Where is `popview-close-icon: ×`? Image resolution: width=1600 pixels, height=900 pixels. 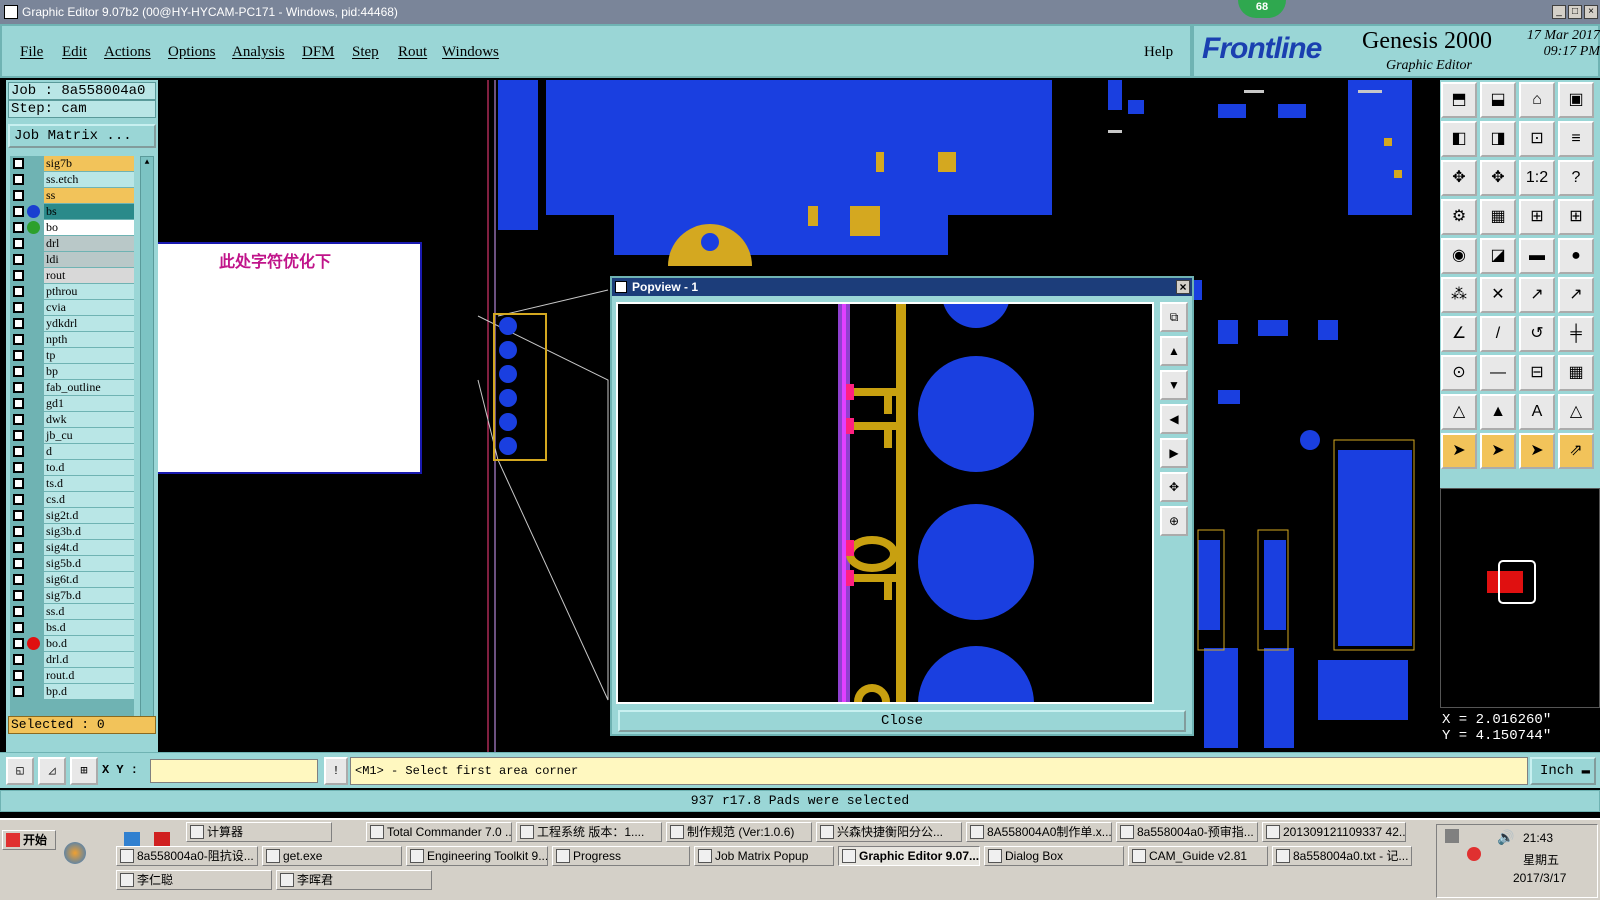
popview-close-icon: × is located at coordinates (1183, 287).